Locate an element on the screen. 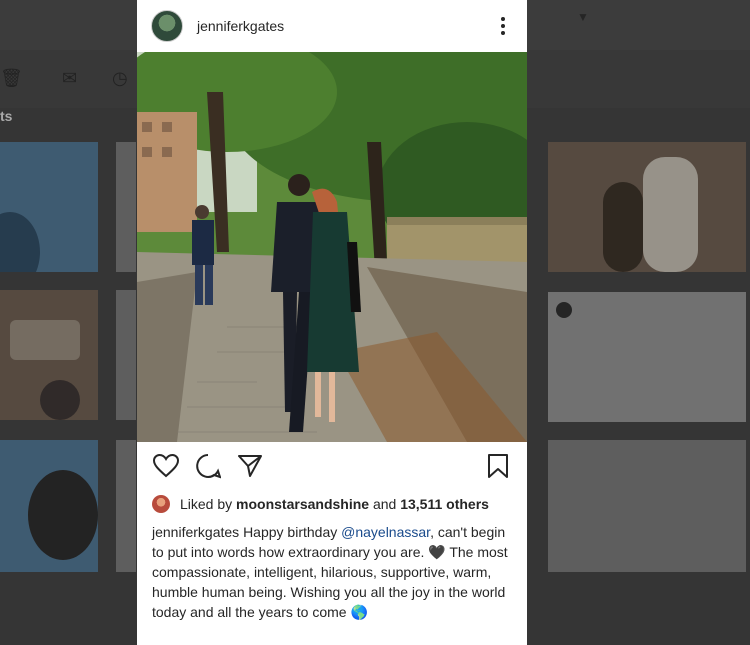 This screenshot has width=750, height=645. post-actions is located at coordinates (332, 466).